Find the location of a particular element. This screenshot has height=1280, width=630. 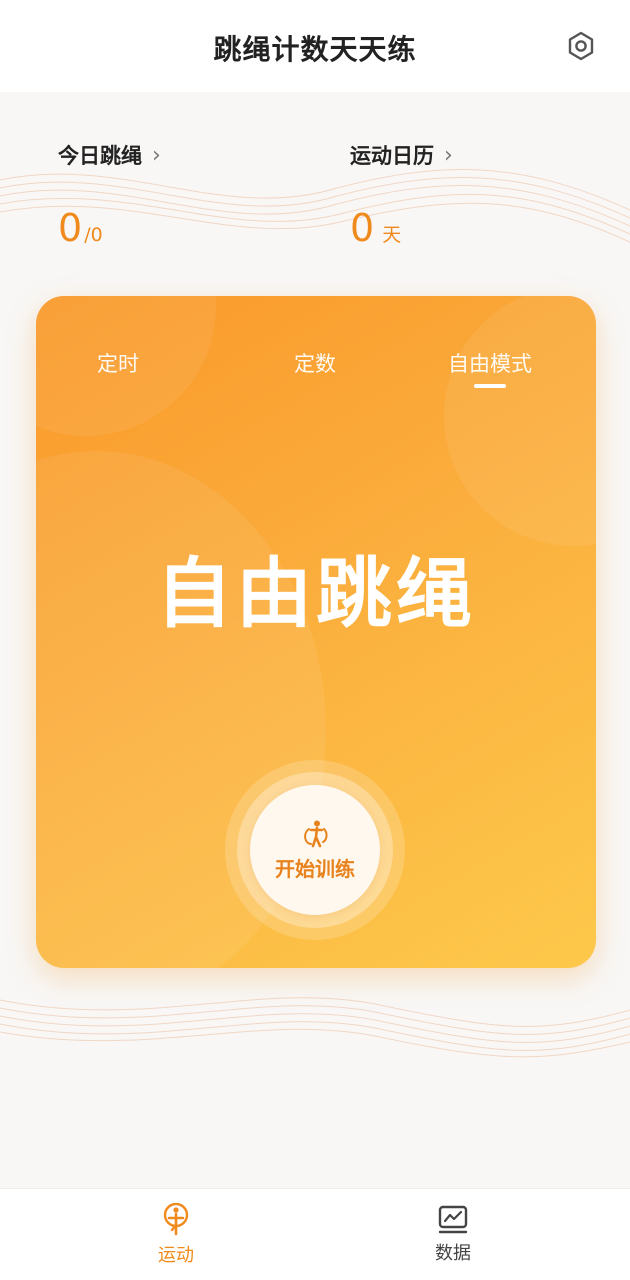

nav-item-data: 数据 is located at coordinates (453, 1234).